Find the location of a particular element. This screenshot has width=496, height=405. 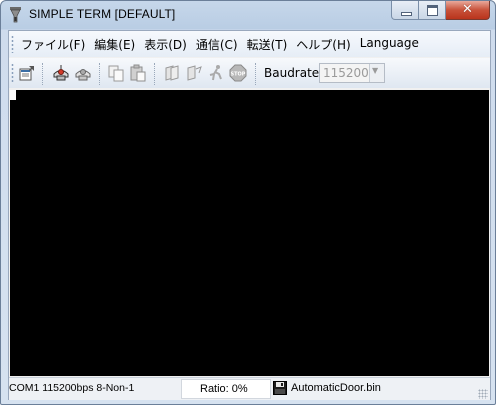

minimize-button is located at coordinates (405, 10).